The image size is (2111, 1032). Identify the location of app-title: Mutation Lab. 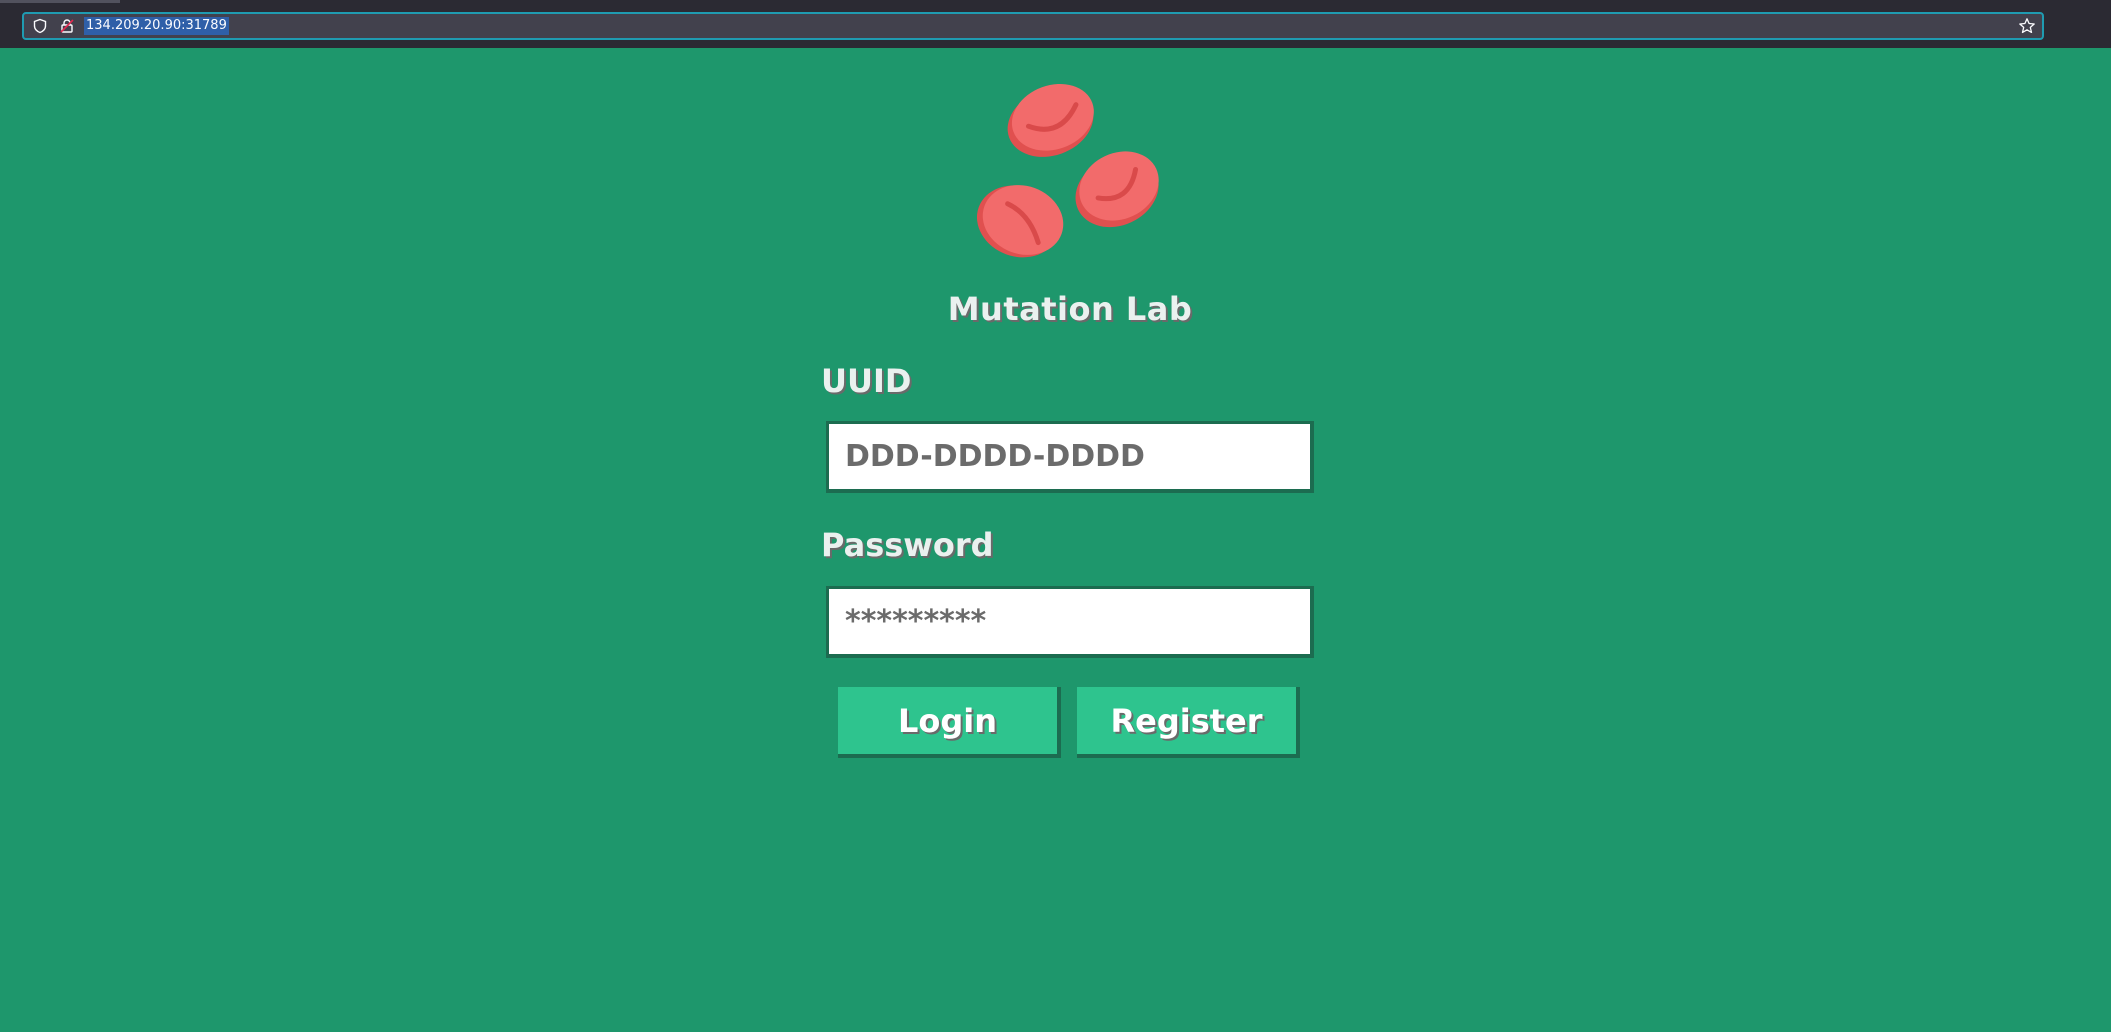
(1070, 309).